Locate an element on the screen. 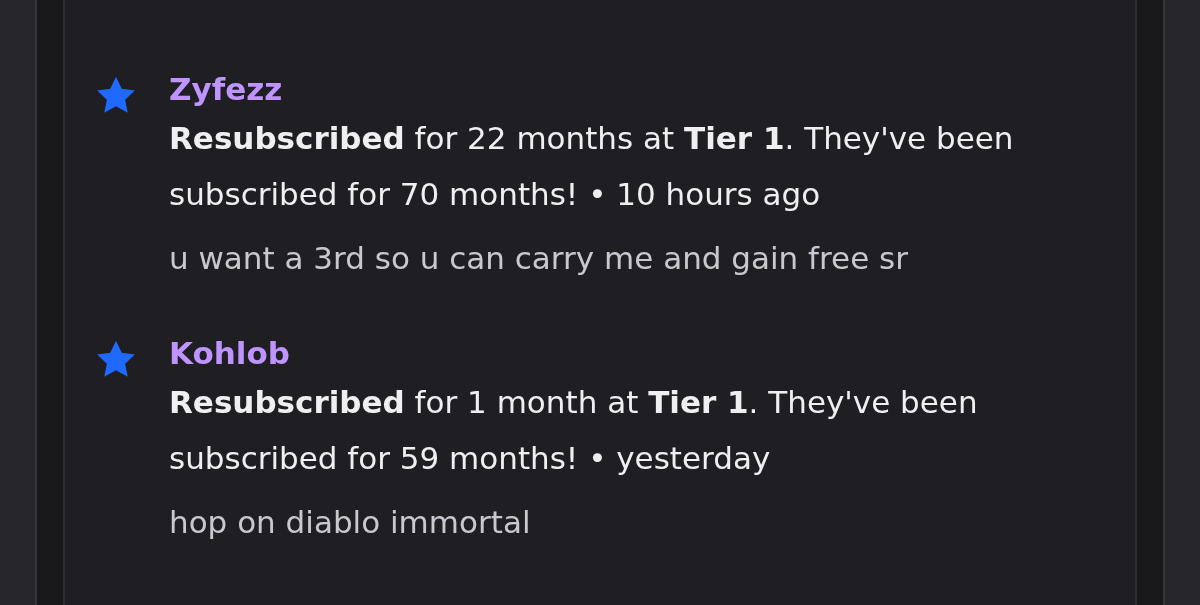  subscription-text: Resubscribed for 22 months at Tier 1. They've been subscribed for 70 months! • 10 hours ago is located at coordinates (592, 166).